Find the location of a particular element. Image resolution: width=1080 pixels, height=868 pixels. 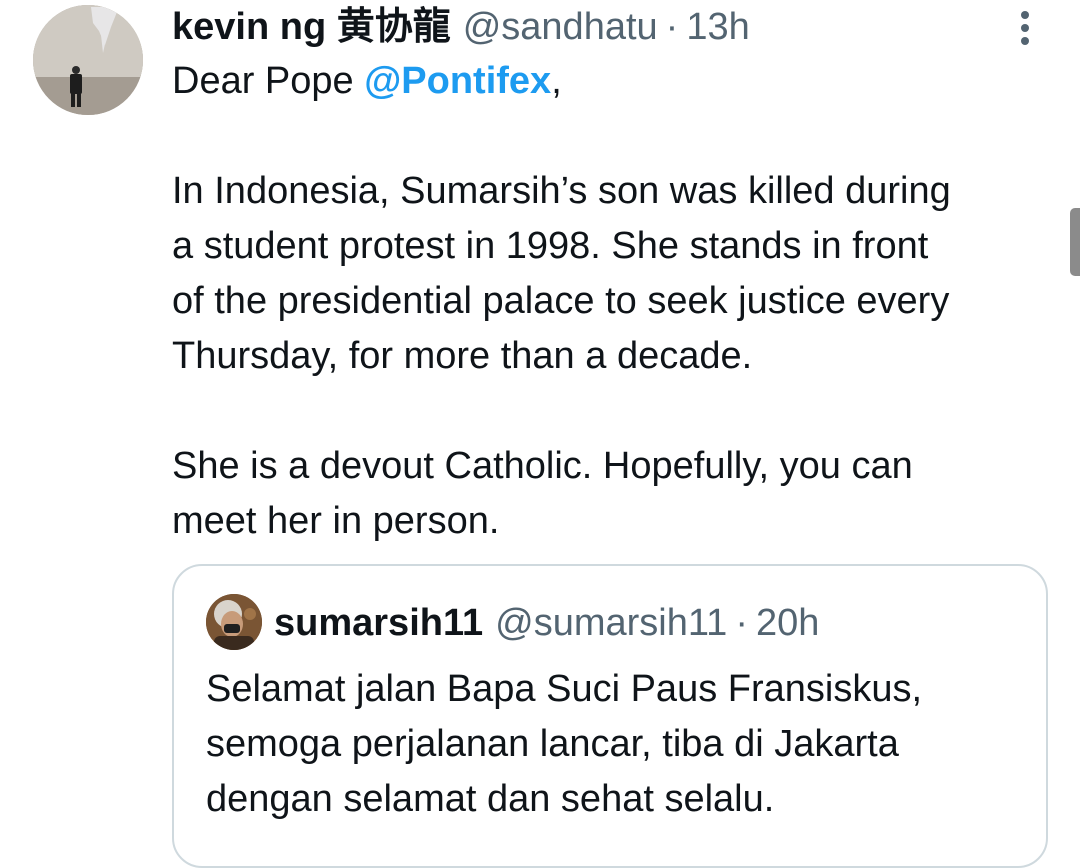

more-vertical-icon is located at coordinates (1025, 28).